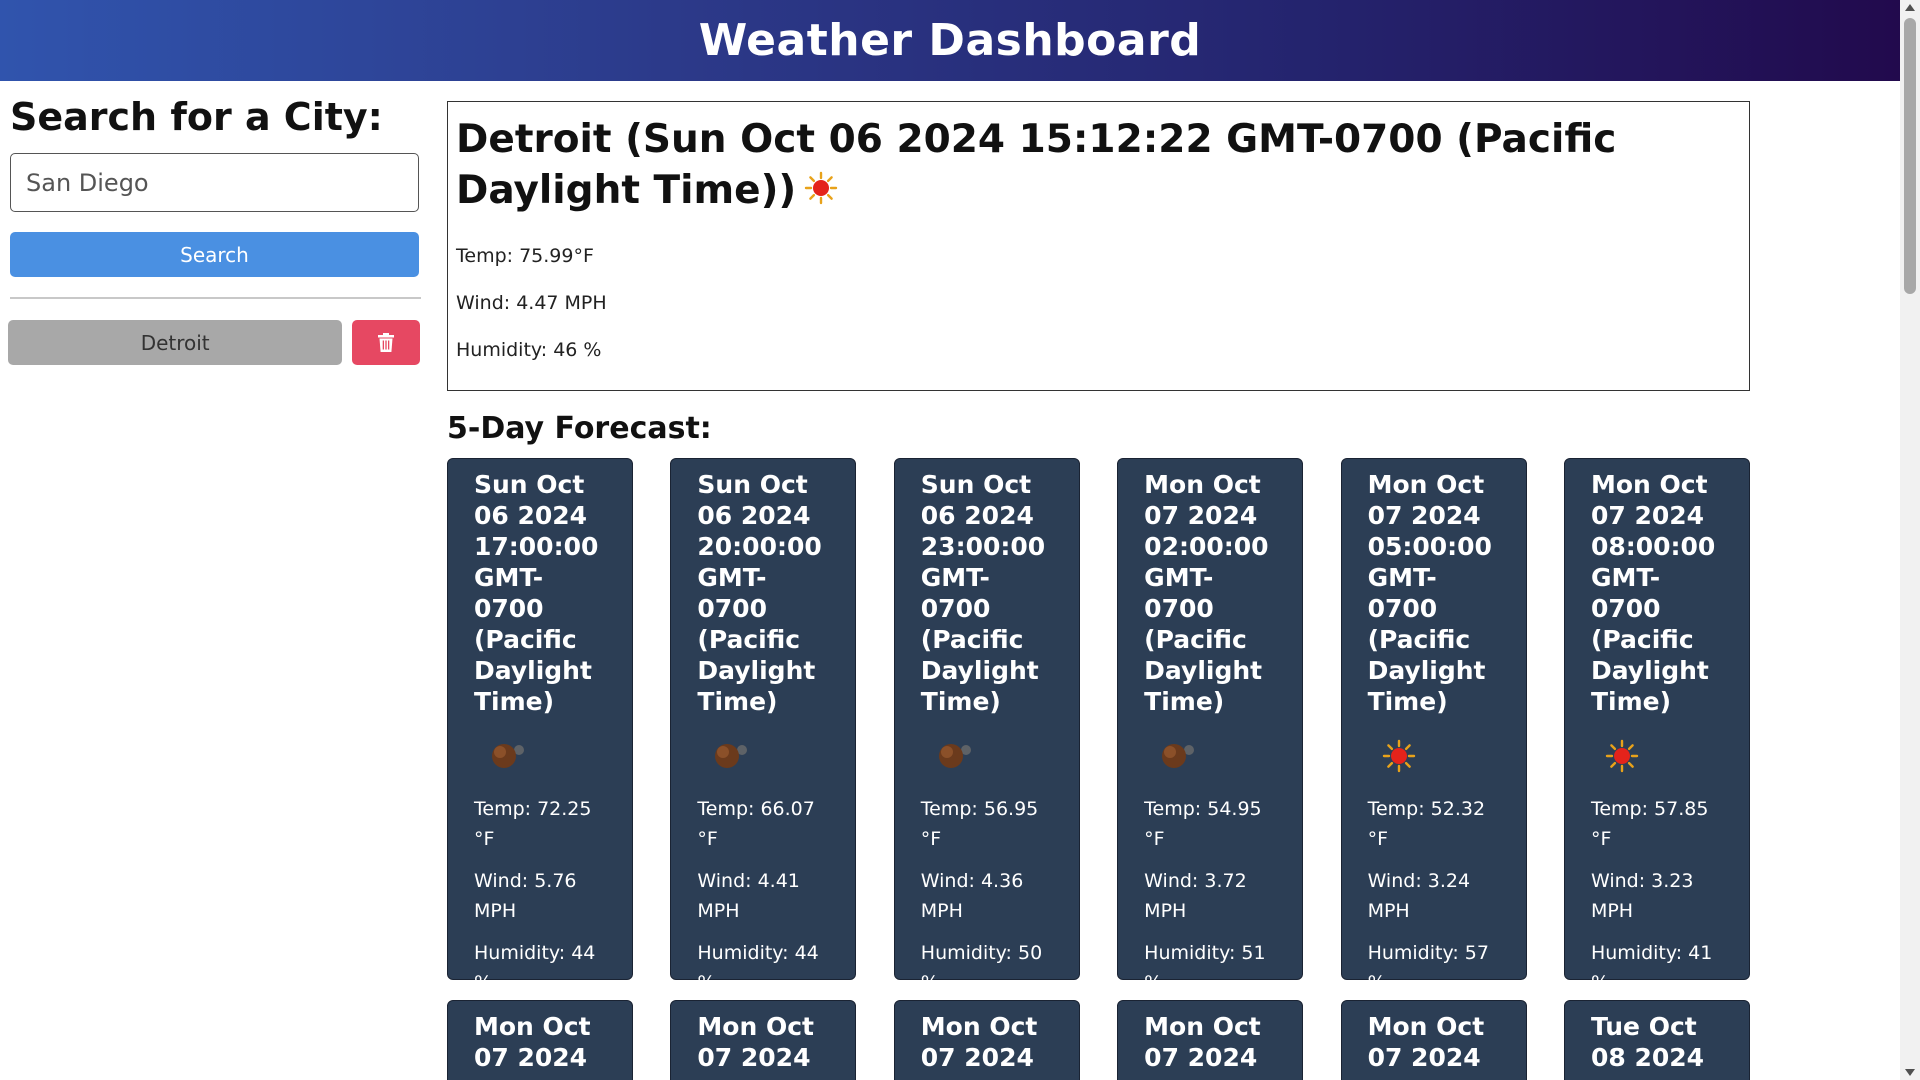 The height and width of the screenshot is (1080, 1920). What do you see at coordinates (981, 968) in the screenshot?
I see `forecast-humidity: Humidity: 50 %` at bounding box center [981, 968].